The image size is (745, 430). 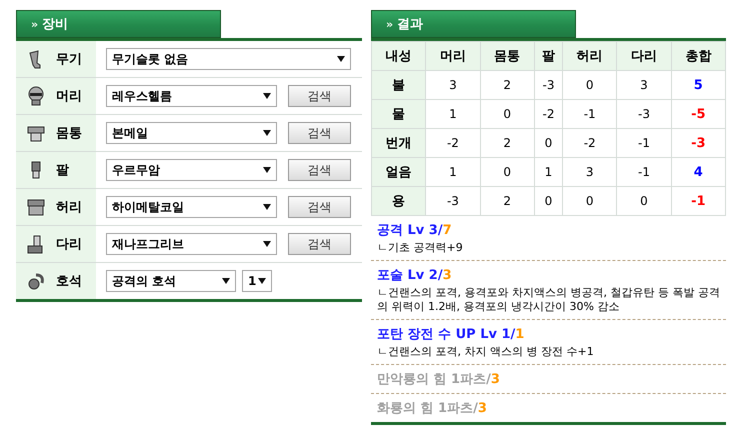 What do you see at coordinates (698, 114) in the screenshot?
I see `total-cell: -5` at bounding box center [698, 114].